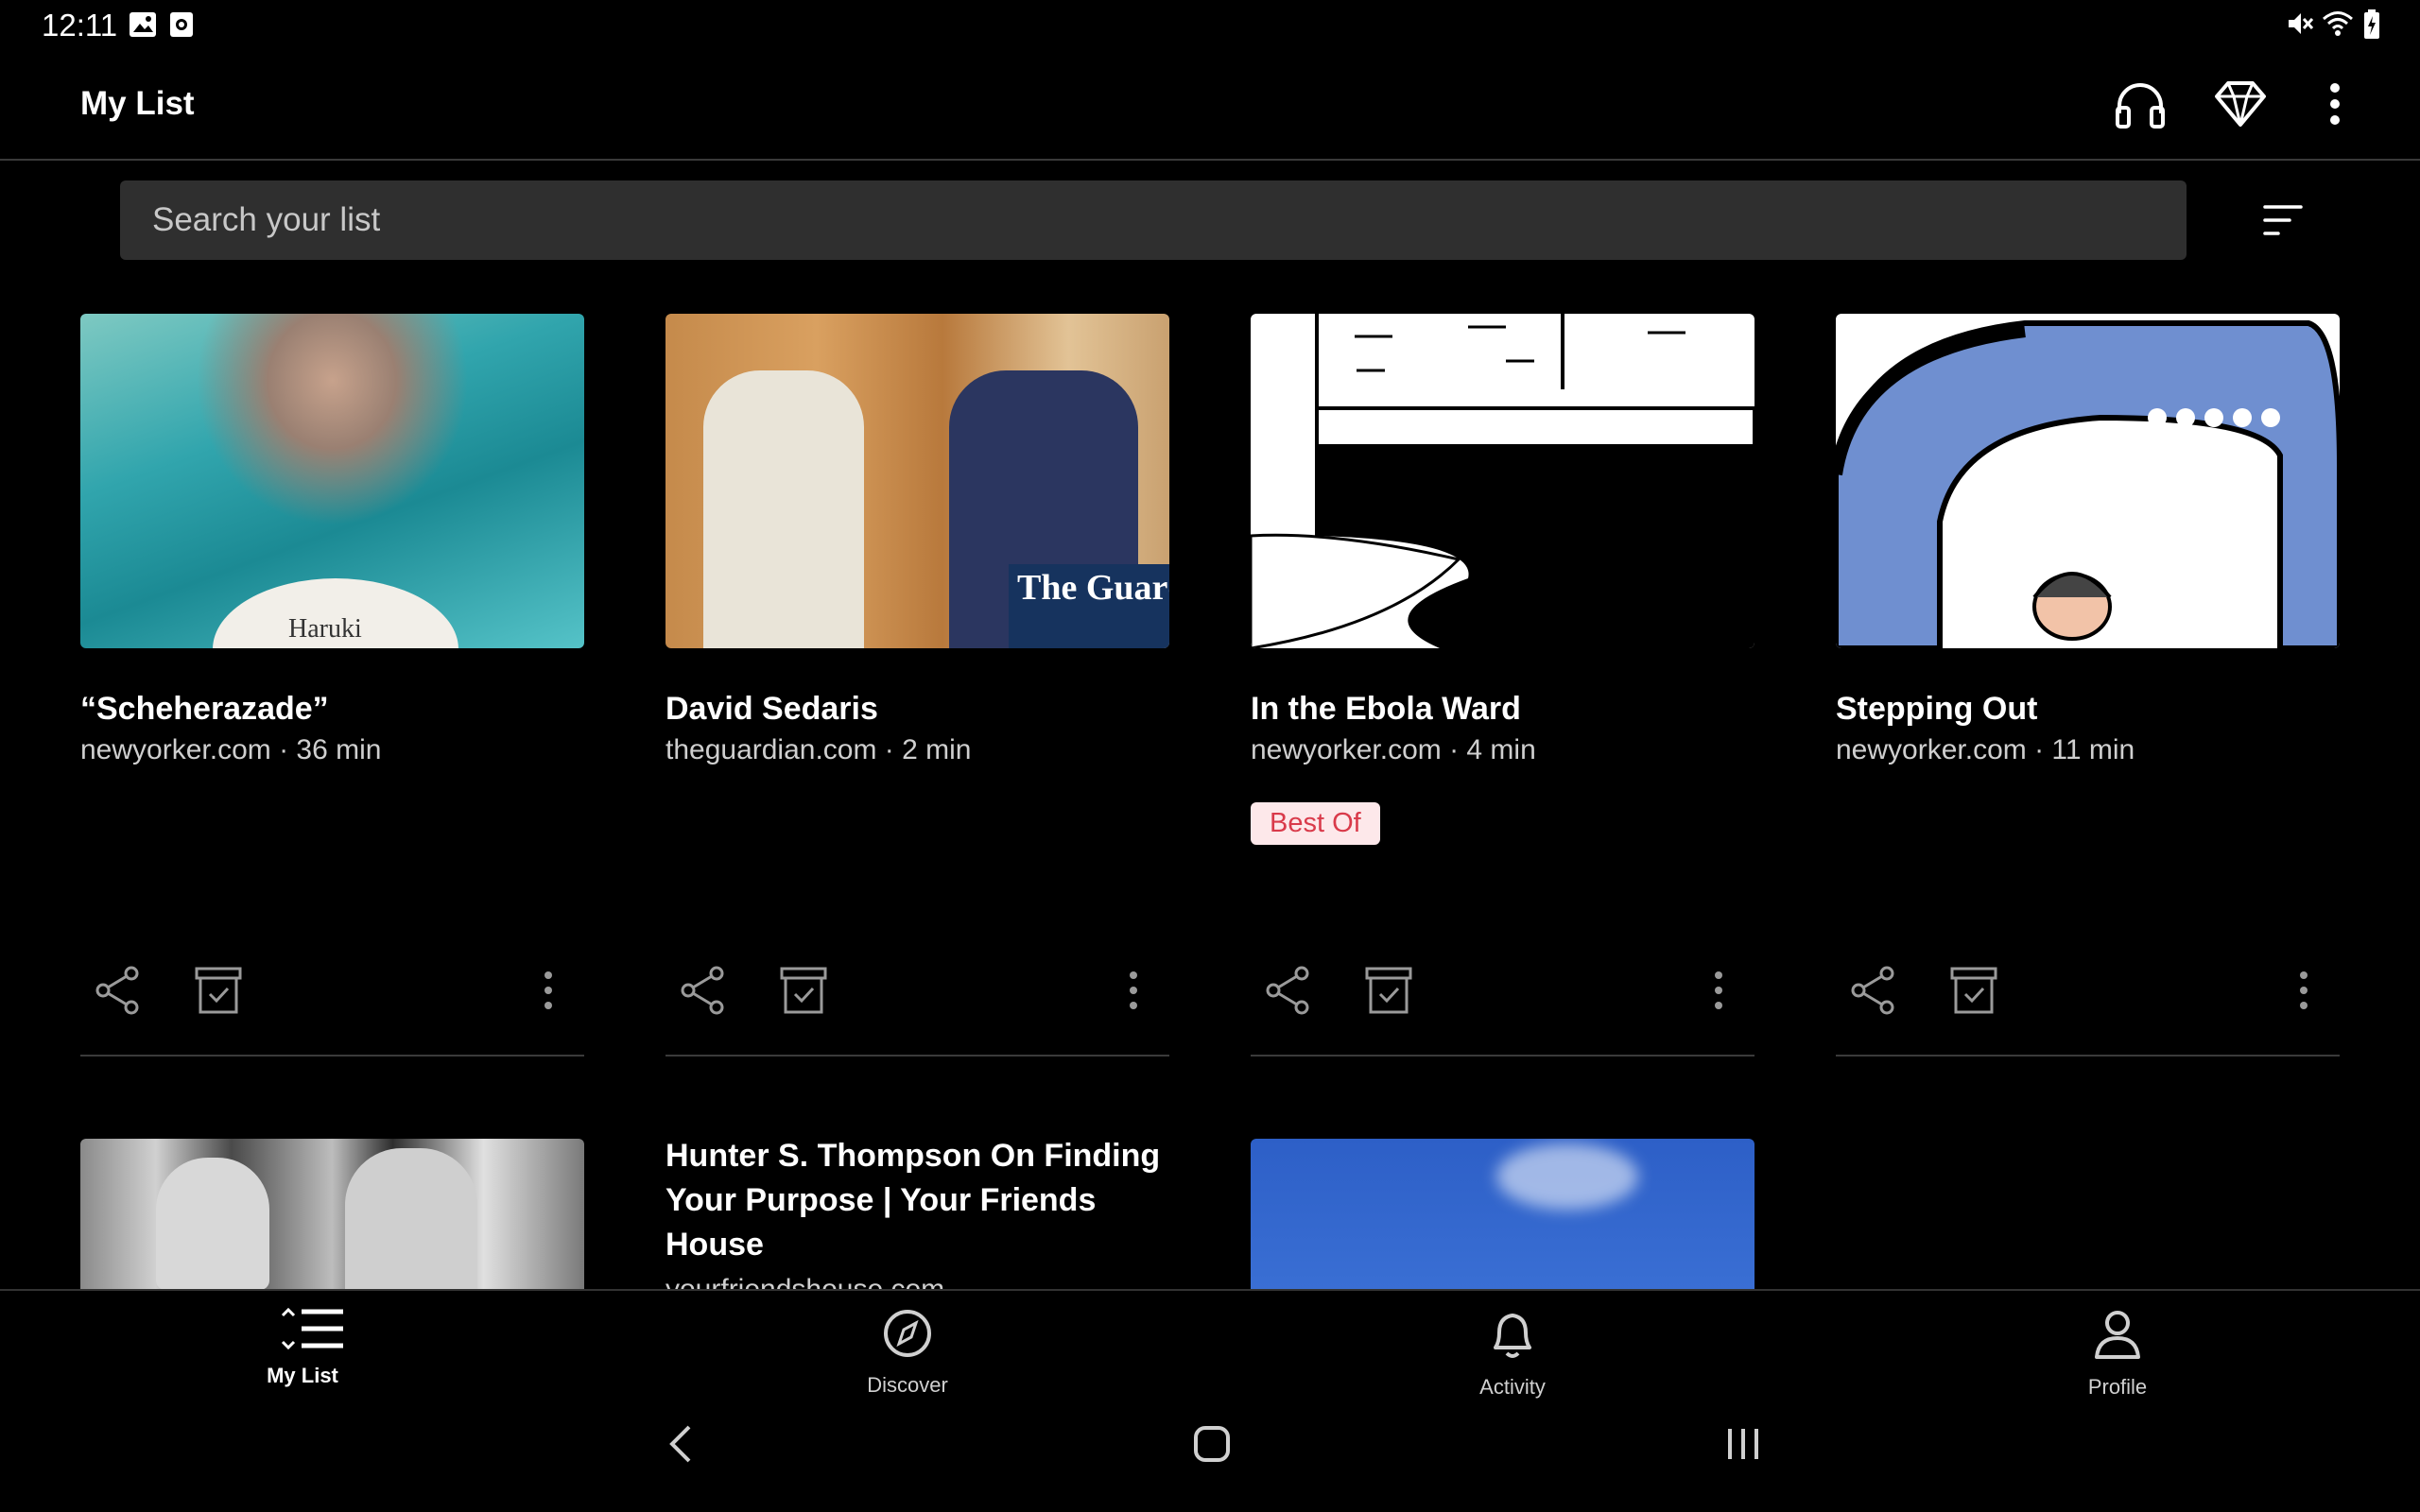 Image resolution: width=2420 pixels, height=1512 pixels. Describe the element at coordinates (1210, 24) in the screenshot. I see `status-bar: 12:11` at that location.